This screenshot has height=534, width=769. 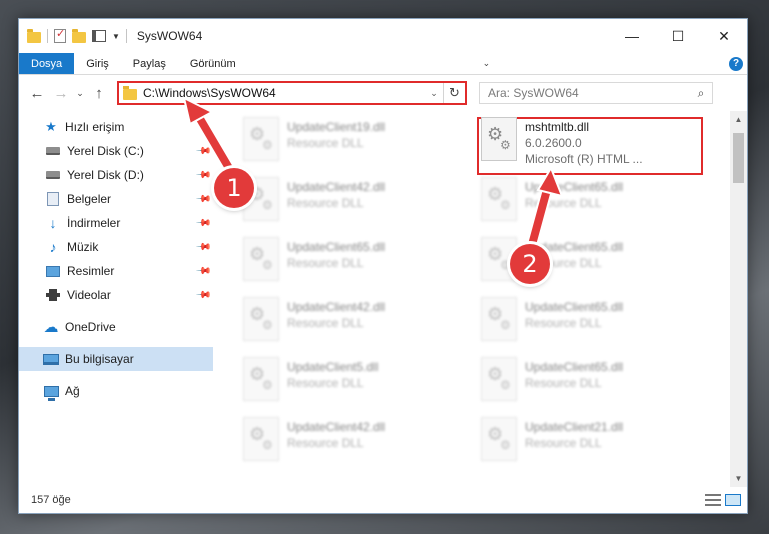 I want to click on title-bar: ▼ SysWOW64 — ☐ ✕, so click(x=383, y=36).